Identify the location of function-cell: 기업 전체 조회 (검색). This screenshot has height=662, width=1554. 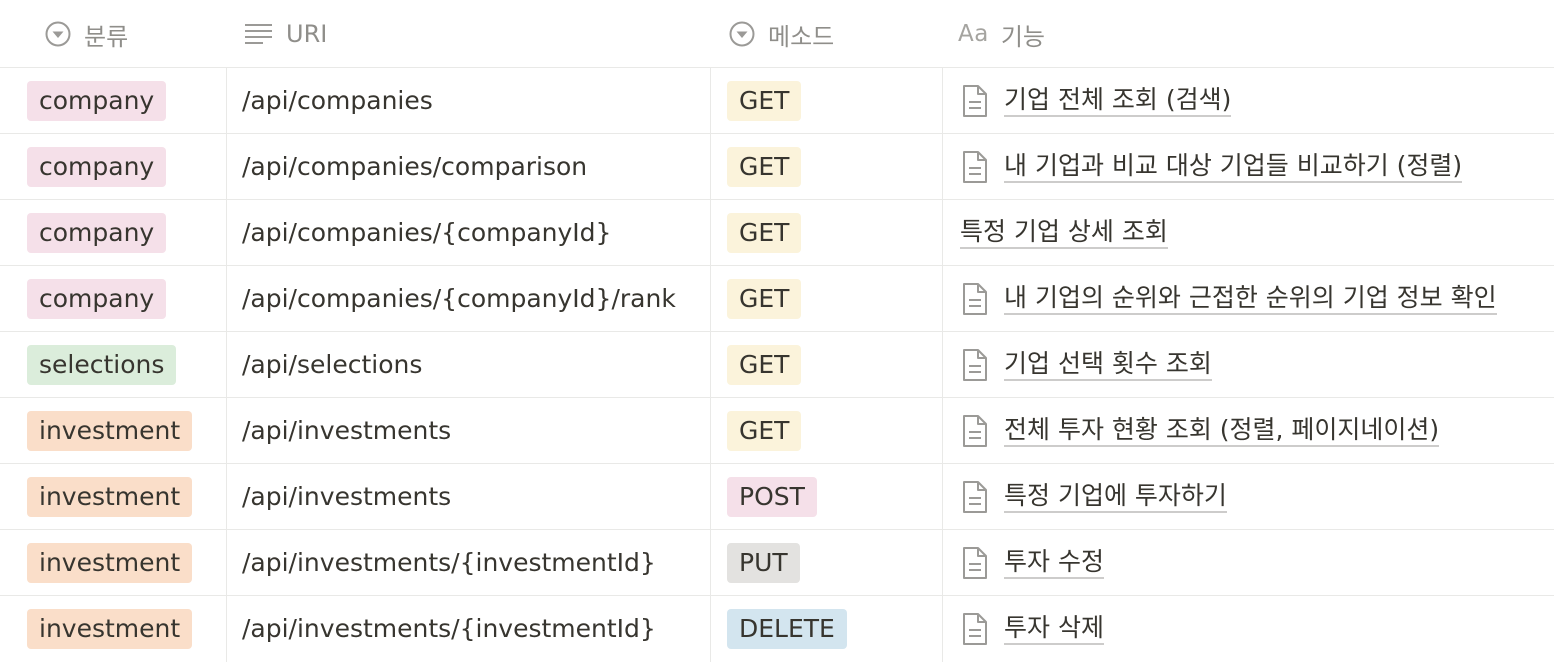
(1096, 100).